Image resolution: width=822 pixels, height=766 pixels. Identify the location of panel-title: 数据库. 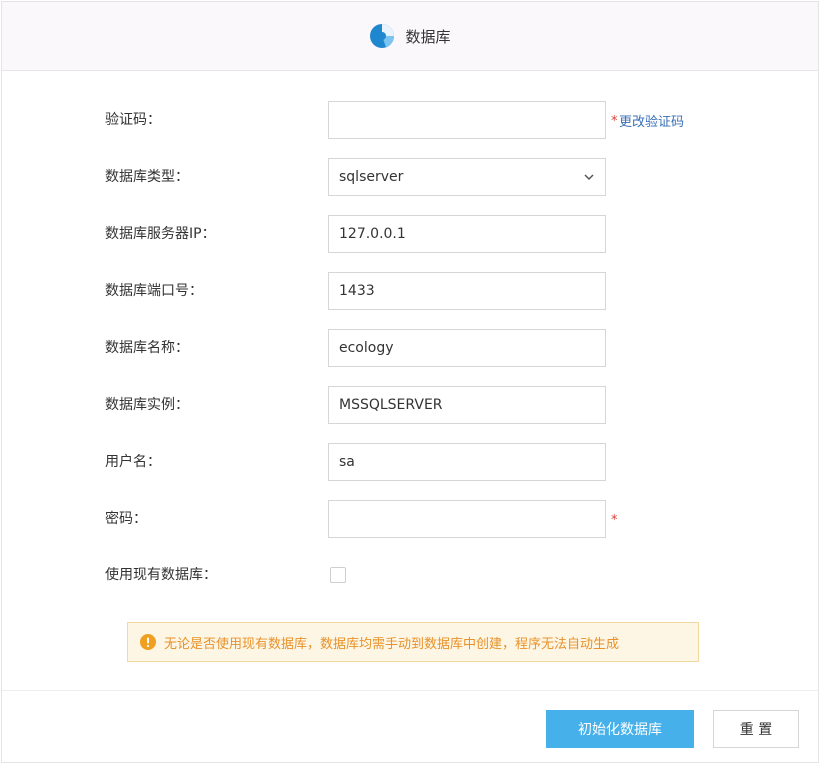
(428, 36).